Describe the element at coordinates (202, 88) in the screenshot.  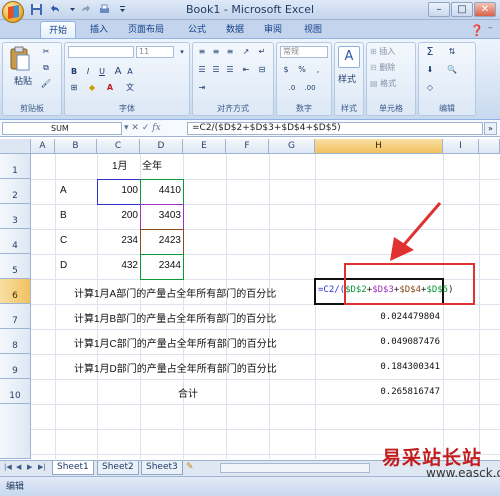
I see `indent-increase-icon: ⇥` at that location.